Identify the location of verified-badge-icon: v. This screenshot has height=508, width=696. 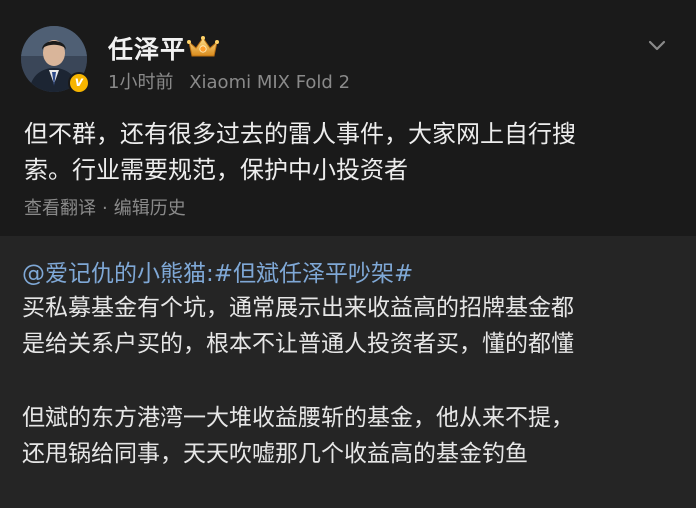
(79, 83).